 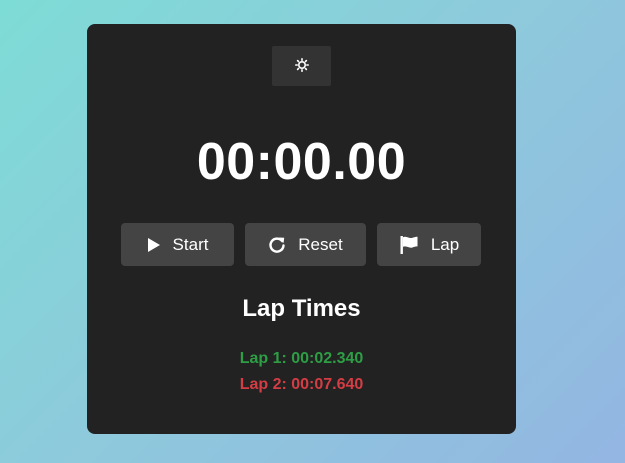 I want to click on sun-icon, so click(x=301, y=66).